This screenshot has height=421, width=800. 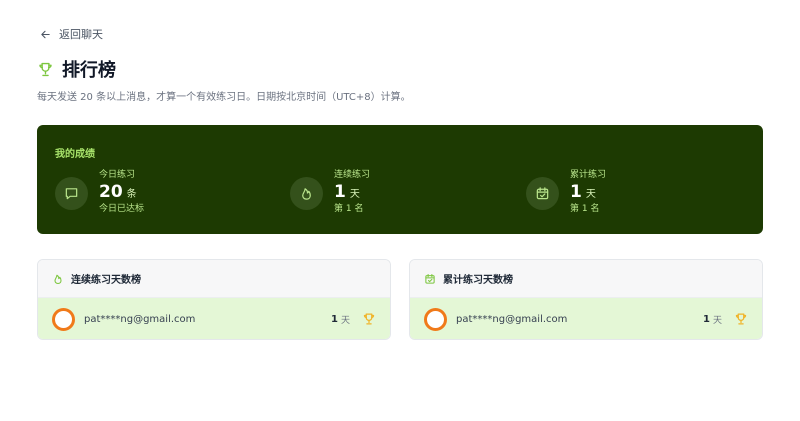 What do you see at coordinates (352, 175) in the screenshot?
I see `stat-label: 连续练习` at bounding box center [352, 175].